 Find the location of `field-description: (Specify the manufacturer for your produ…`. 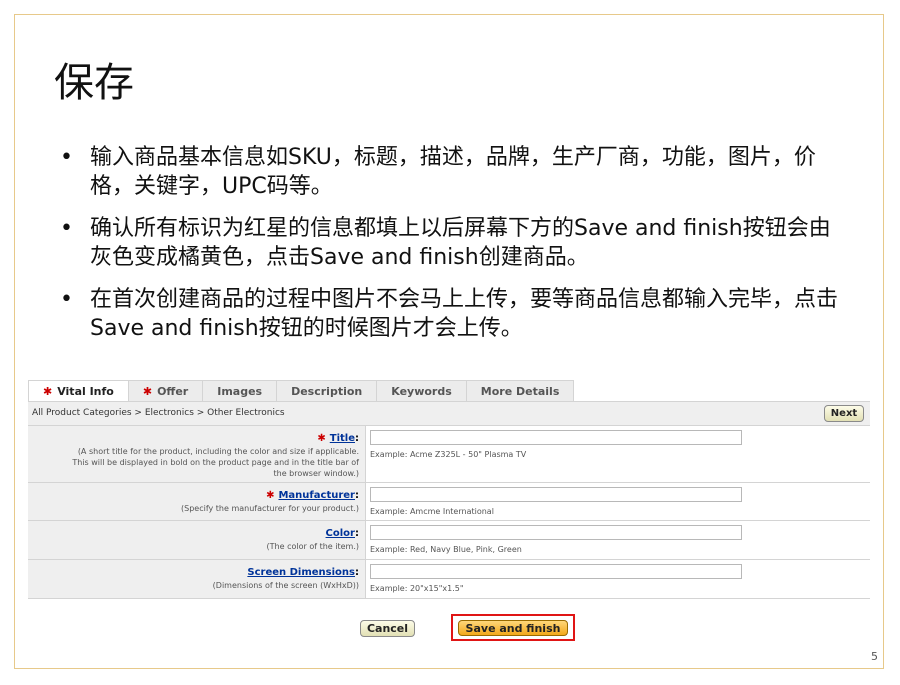

field-description: (Specify the manufacturer for your produ… is located at coordinates (270, 508).